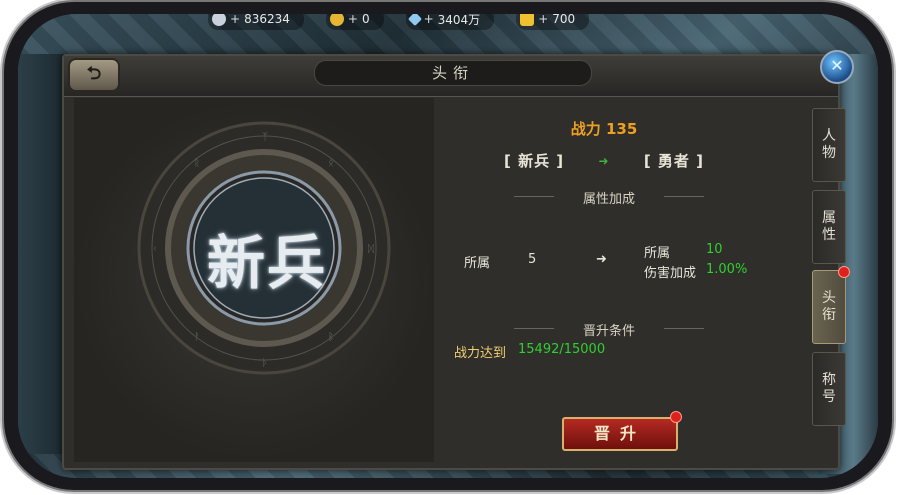 Image resolution: width=900 pixels, height=495 pixels. I want to click on close-button: ✕, so click(837, 67).